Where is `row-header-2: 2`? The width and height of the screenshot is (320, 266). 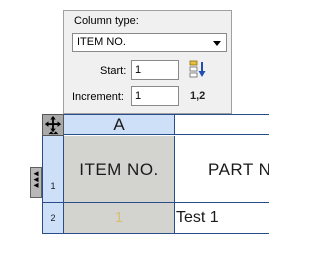 row-header-2: 2 is located at coordinates (53, 218).